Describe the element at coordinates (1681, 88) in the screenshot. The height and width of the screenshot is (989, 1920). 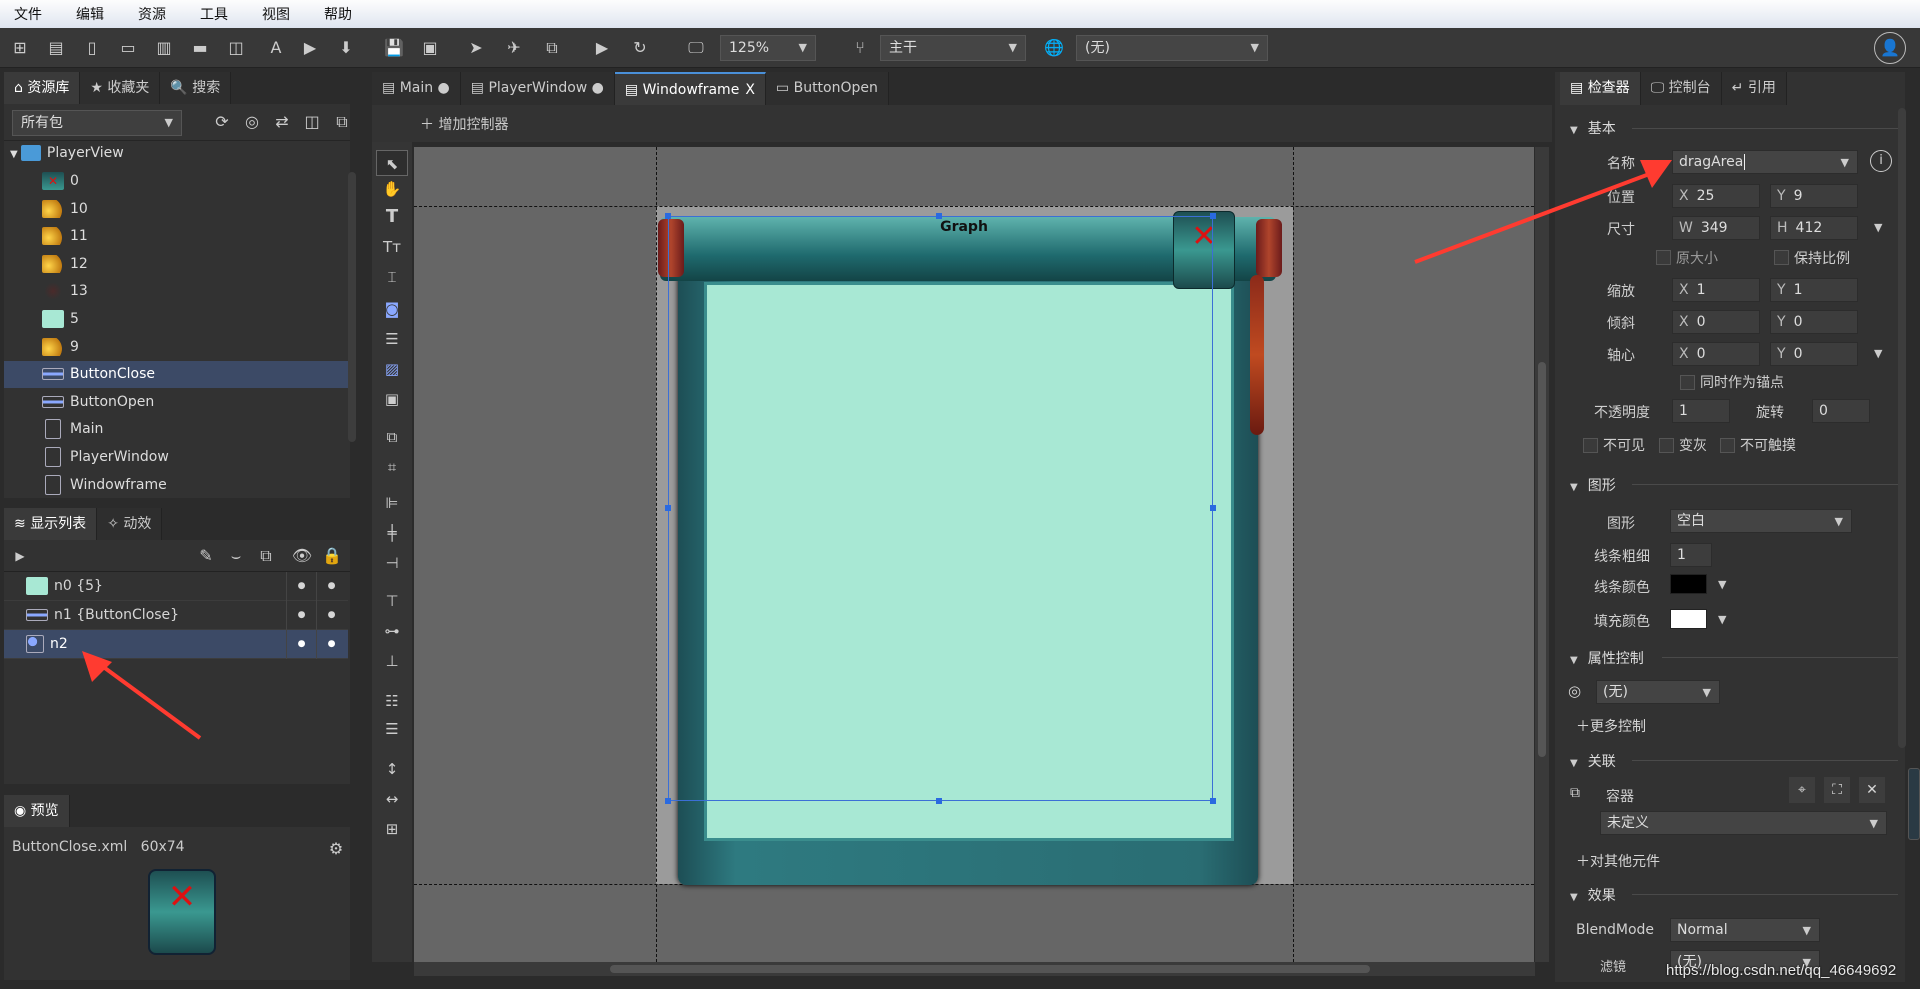
I see `tab-console: 🖵 控制台` at that location.